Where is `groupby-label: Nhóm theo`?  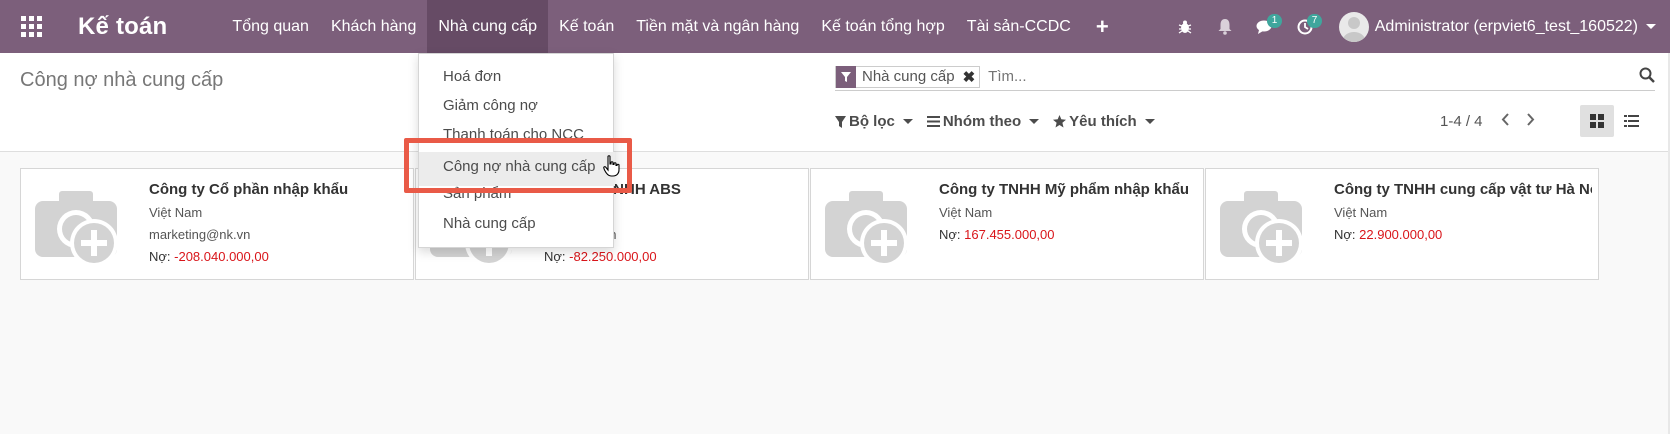 groupby-label: Nhóm theo is located at coordinates (982, 121).